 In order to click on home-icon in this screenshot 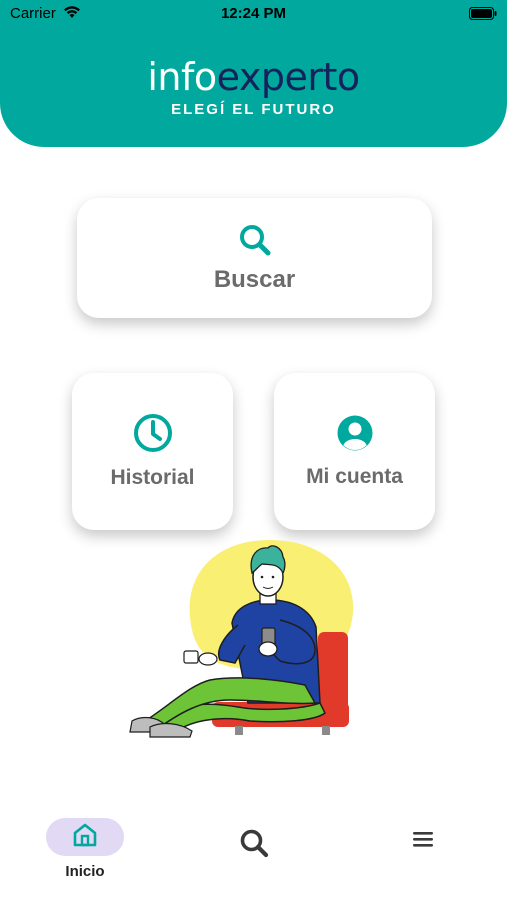, I will do `click(85, 837)`.